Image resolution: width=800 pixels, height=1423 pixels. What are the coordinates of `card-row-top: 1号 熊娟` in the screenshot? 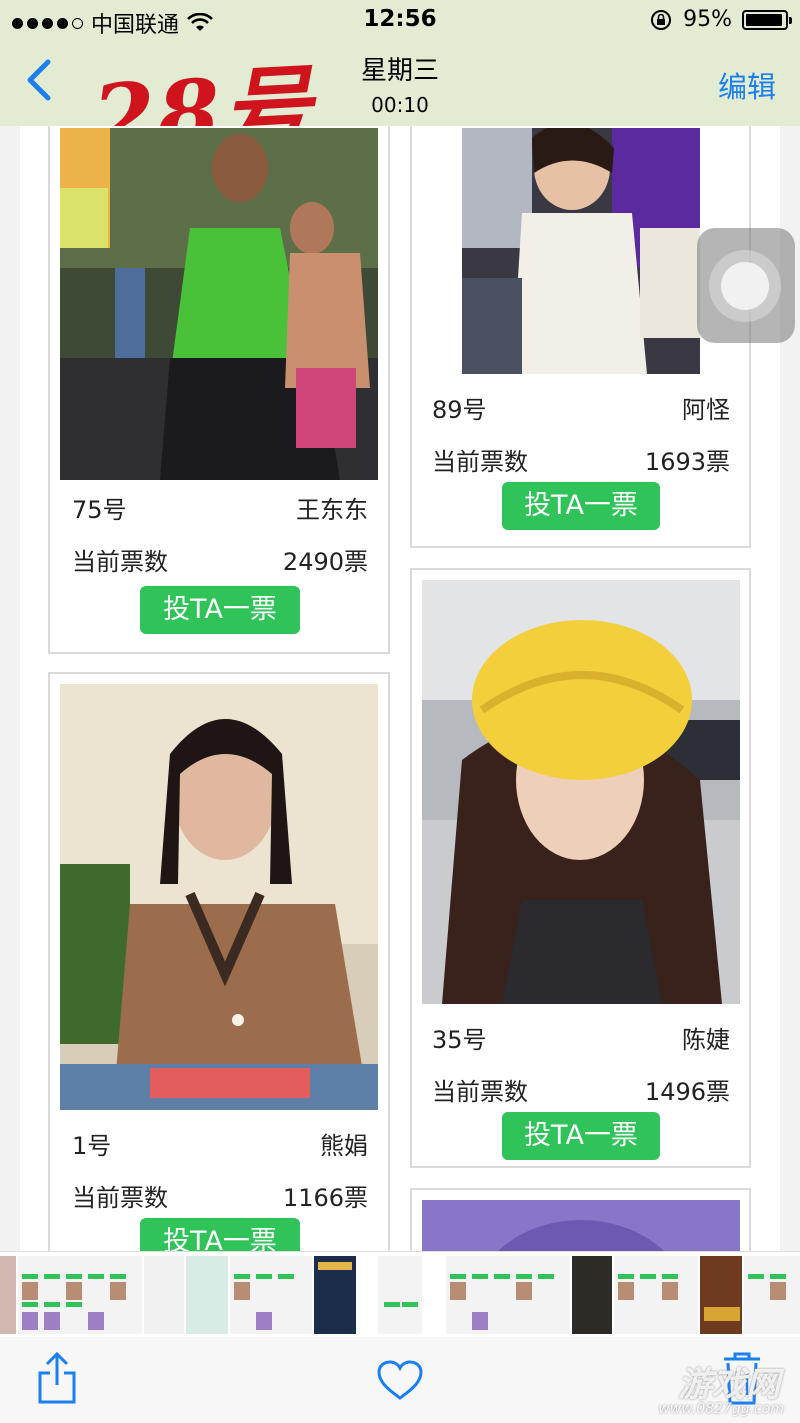 It's located at (220, 1143).